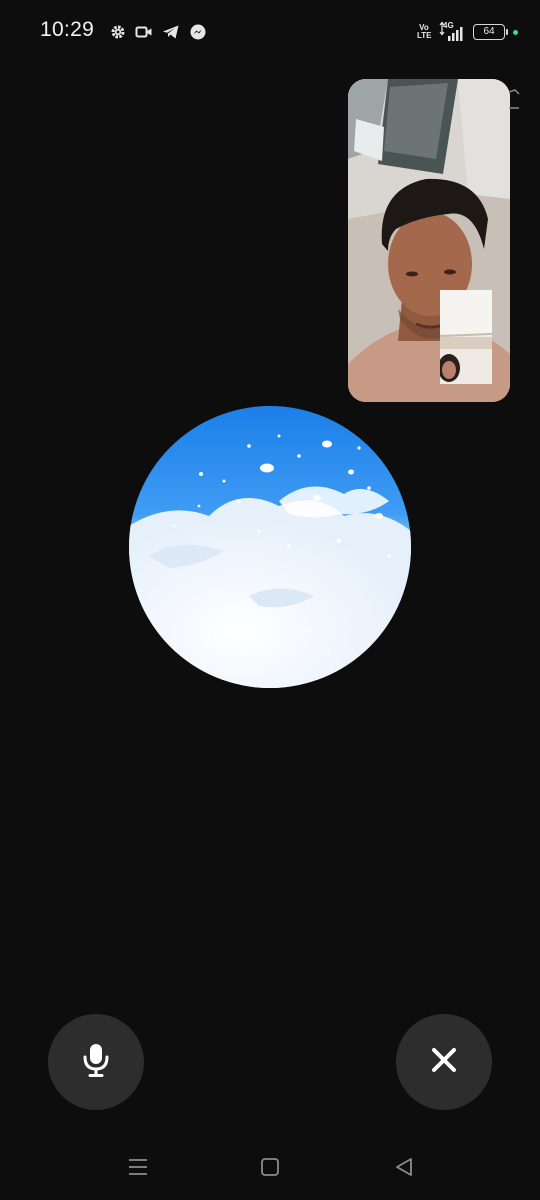  What do you see at coordinates (448, 25) in the screenshot?
I see `network-type-label: 4G` at bounding box center [448, 25].